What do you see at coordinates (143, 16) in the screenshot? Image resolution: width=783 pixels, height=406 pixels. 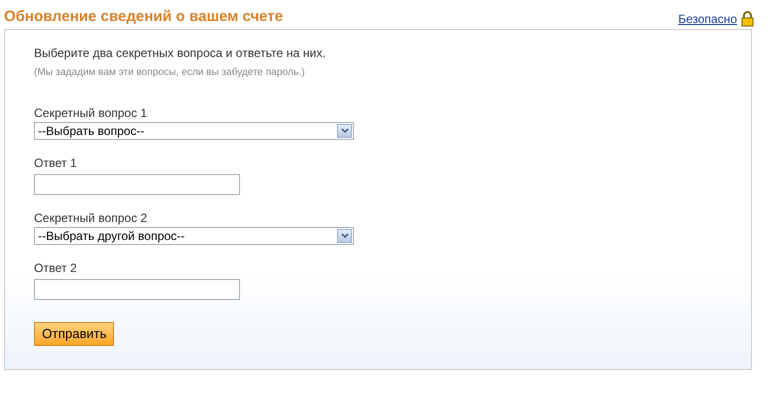 I see `page-title: Обновление сведений о вашем счете` at bounding box center [143, 16].